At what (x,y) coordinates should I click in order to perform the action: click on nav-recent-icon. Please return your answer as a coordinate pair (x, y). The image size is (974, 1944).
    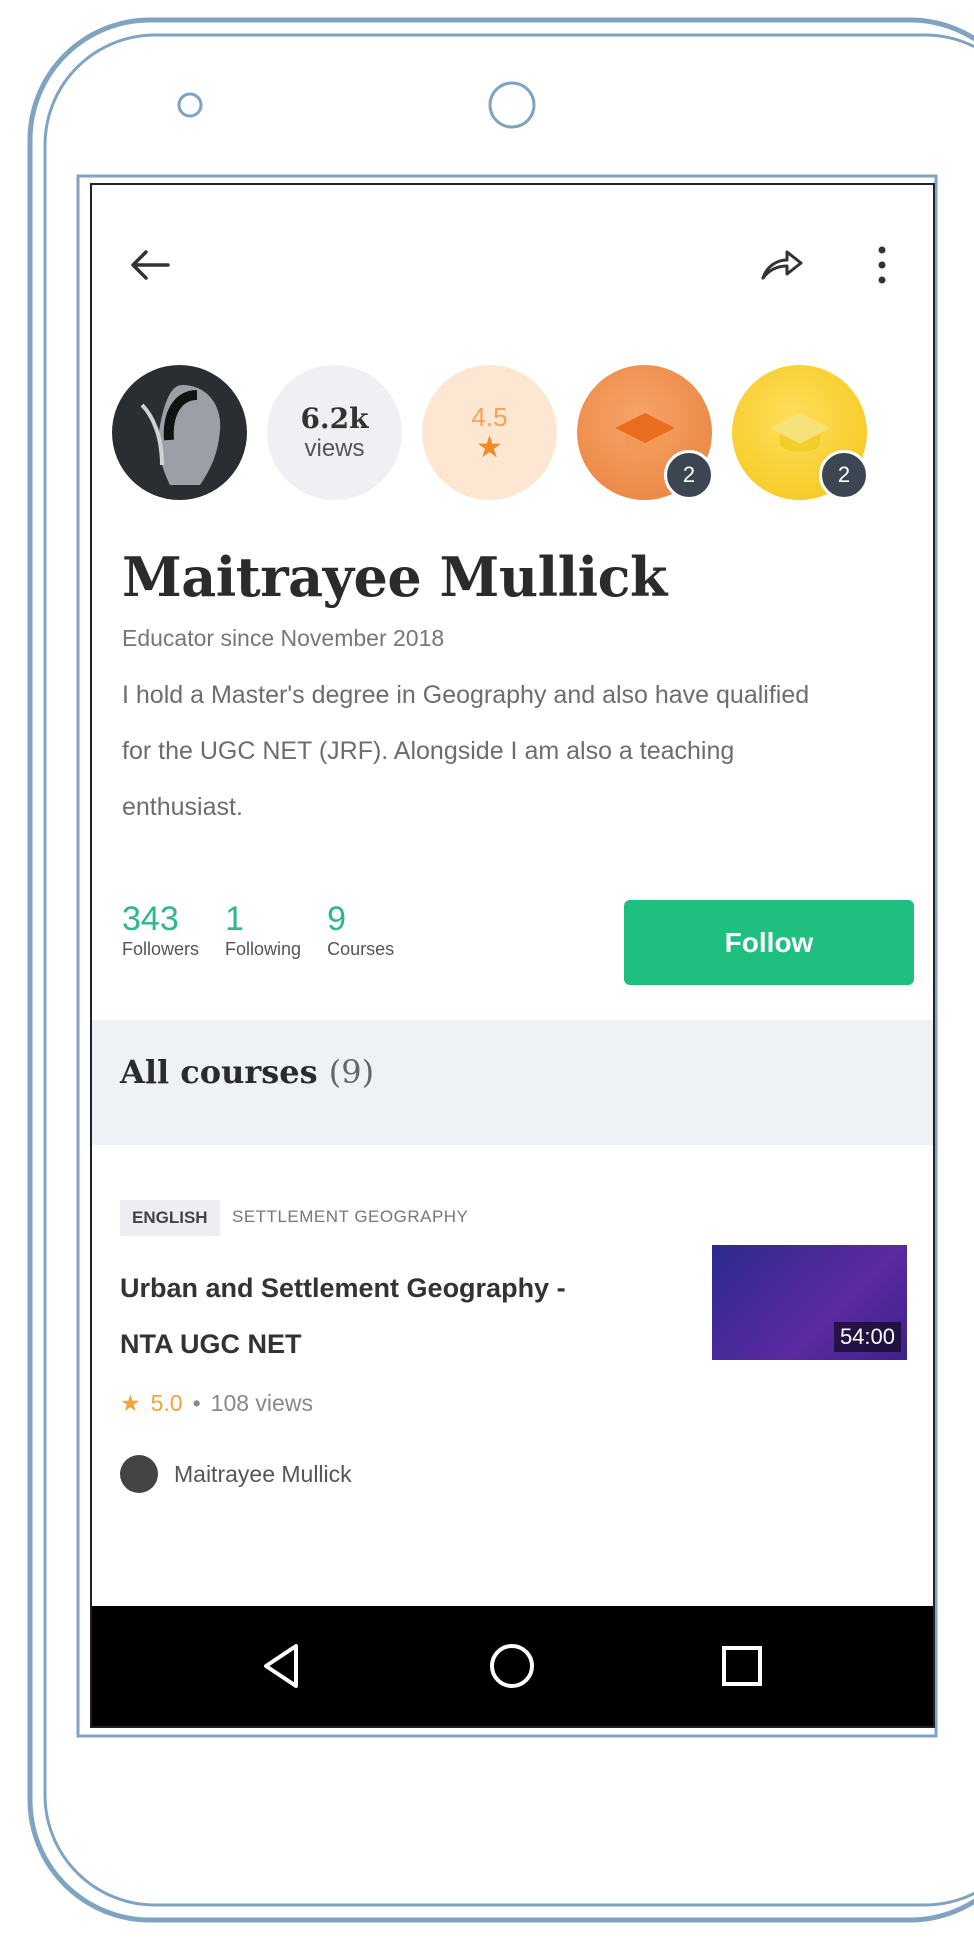
    Looking at the image, I should click on (742, 1666).